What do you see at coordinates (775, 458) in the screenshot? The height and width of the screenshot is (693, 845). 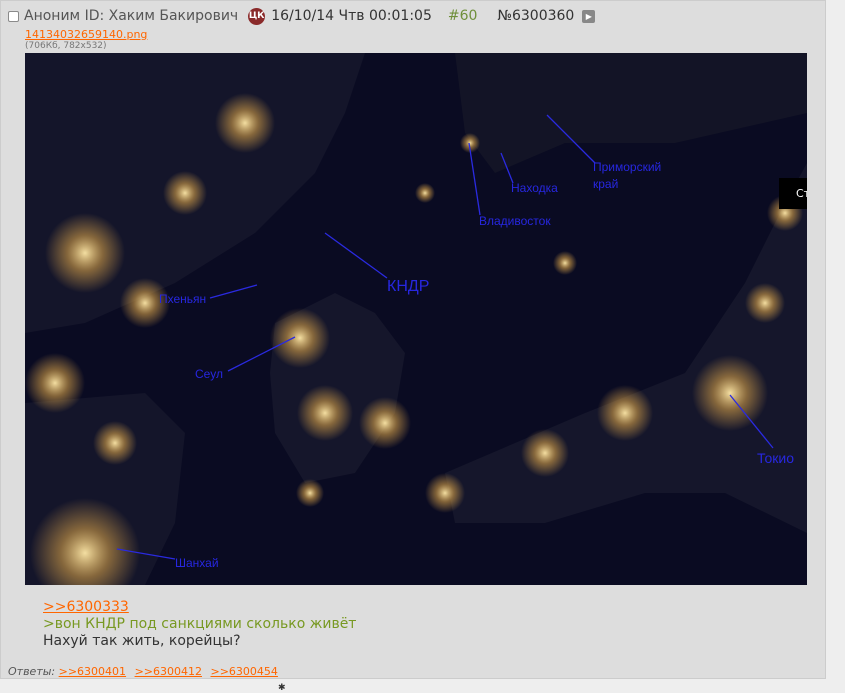 I see `map-label-tokyo: Токио` at bounding box center [775, 458].